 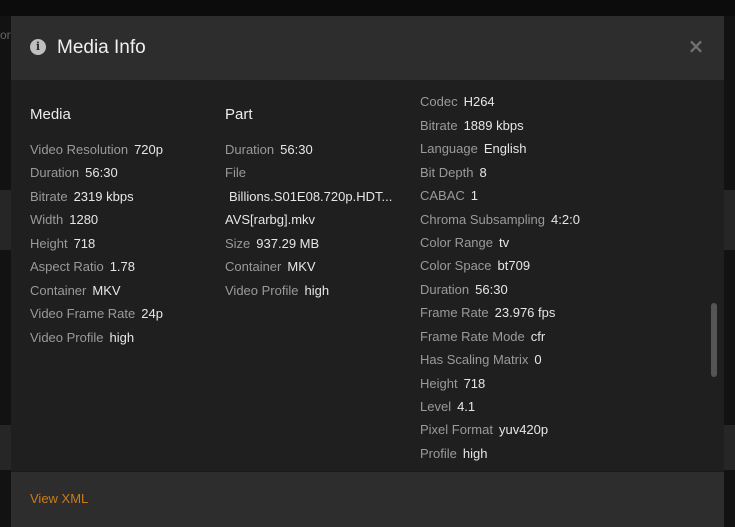 I want to click on info-row: File, so click(x=235, y=173).